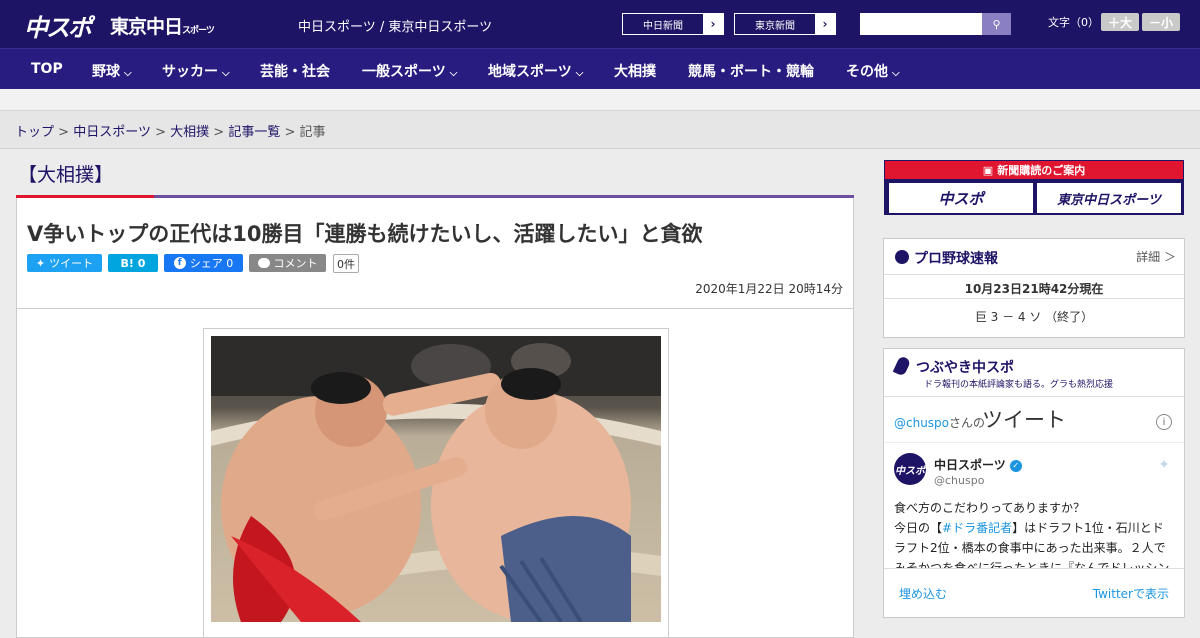 The height and width of the screenshot is (638, 1200). I want to click on tweet-text-pre: 今日の【, so click(918, 528).